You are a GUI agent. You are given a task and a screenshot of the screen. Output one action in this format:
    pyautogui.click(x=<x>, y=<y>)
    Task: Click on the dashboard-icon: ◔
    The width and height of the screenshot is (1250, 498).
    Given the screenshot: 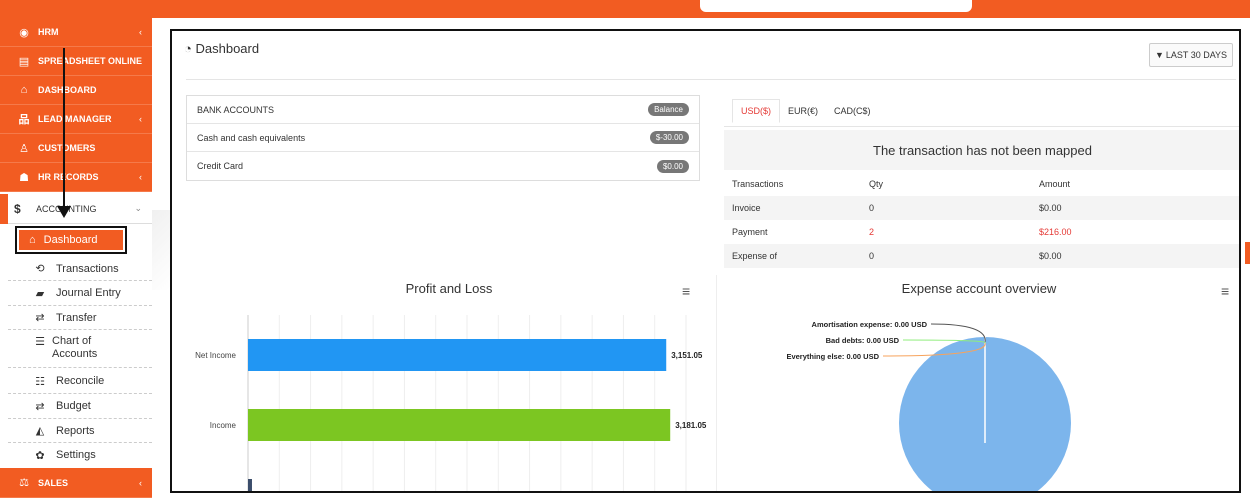 What is the action you would take?
    pyautogui.click(x=188, y=48)
    